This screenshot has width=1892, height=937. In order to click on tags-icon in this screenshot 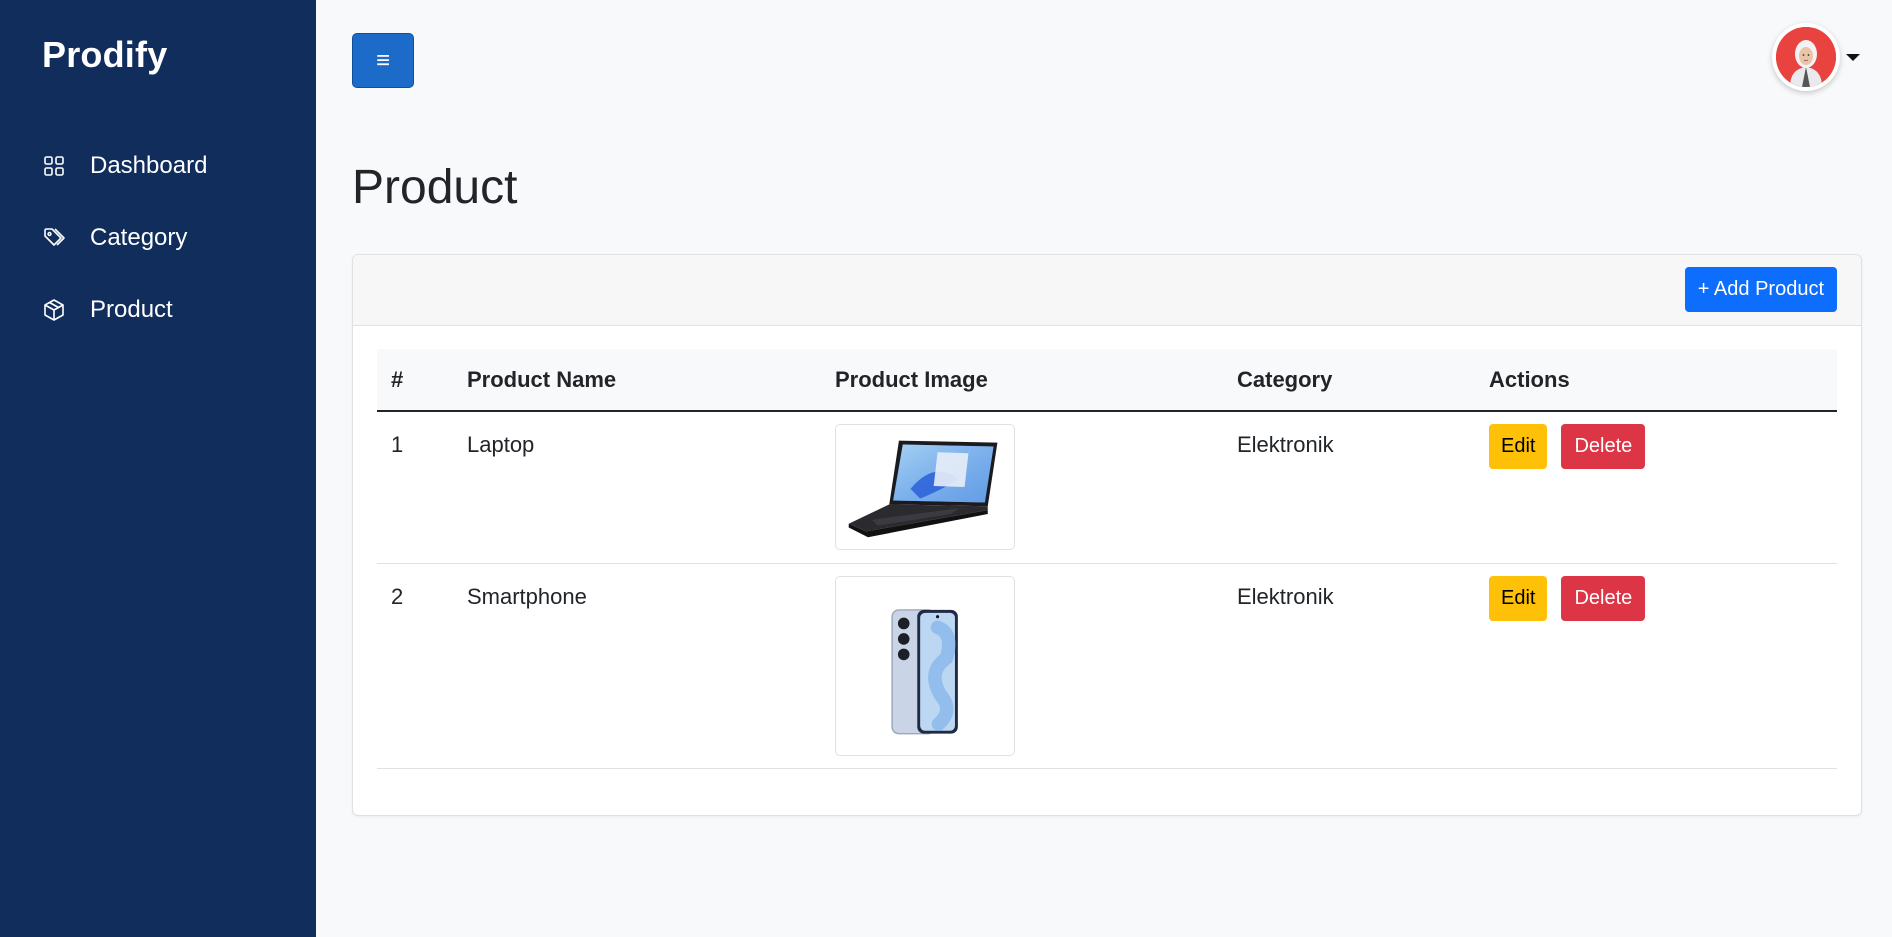, I will do `click(54, 238)`.